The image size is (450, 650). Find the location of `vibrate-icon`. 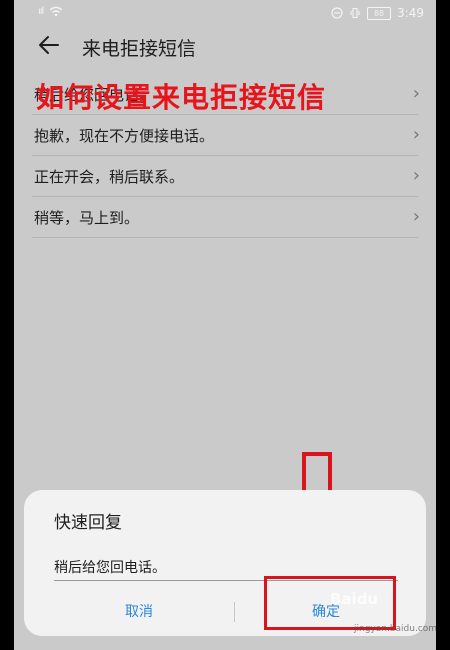

vibrate-icon is located at coordinates (355, 13).